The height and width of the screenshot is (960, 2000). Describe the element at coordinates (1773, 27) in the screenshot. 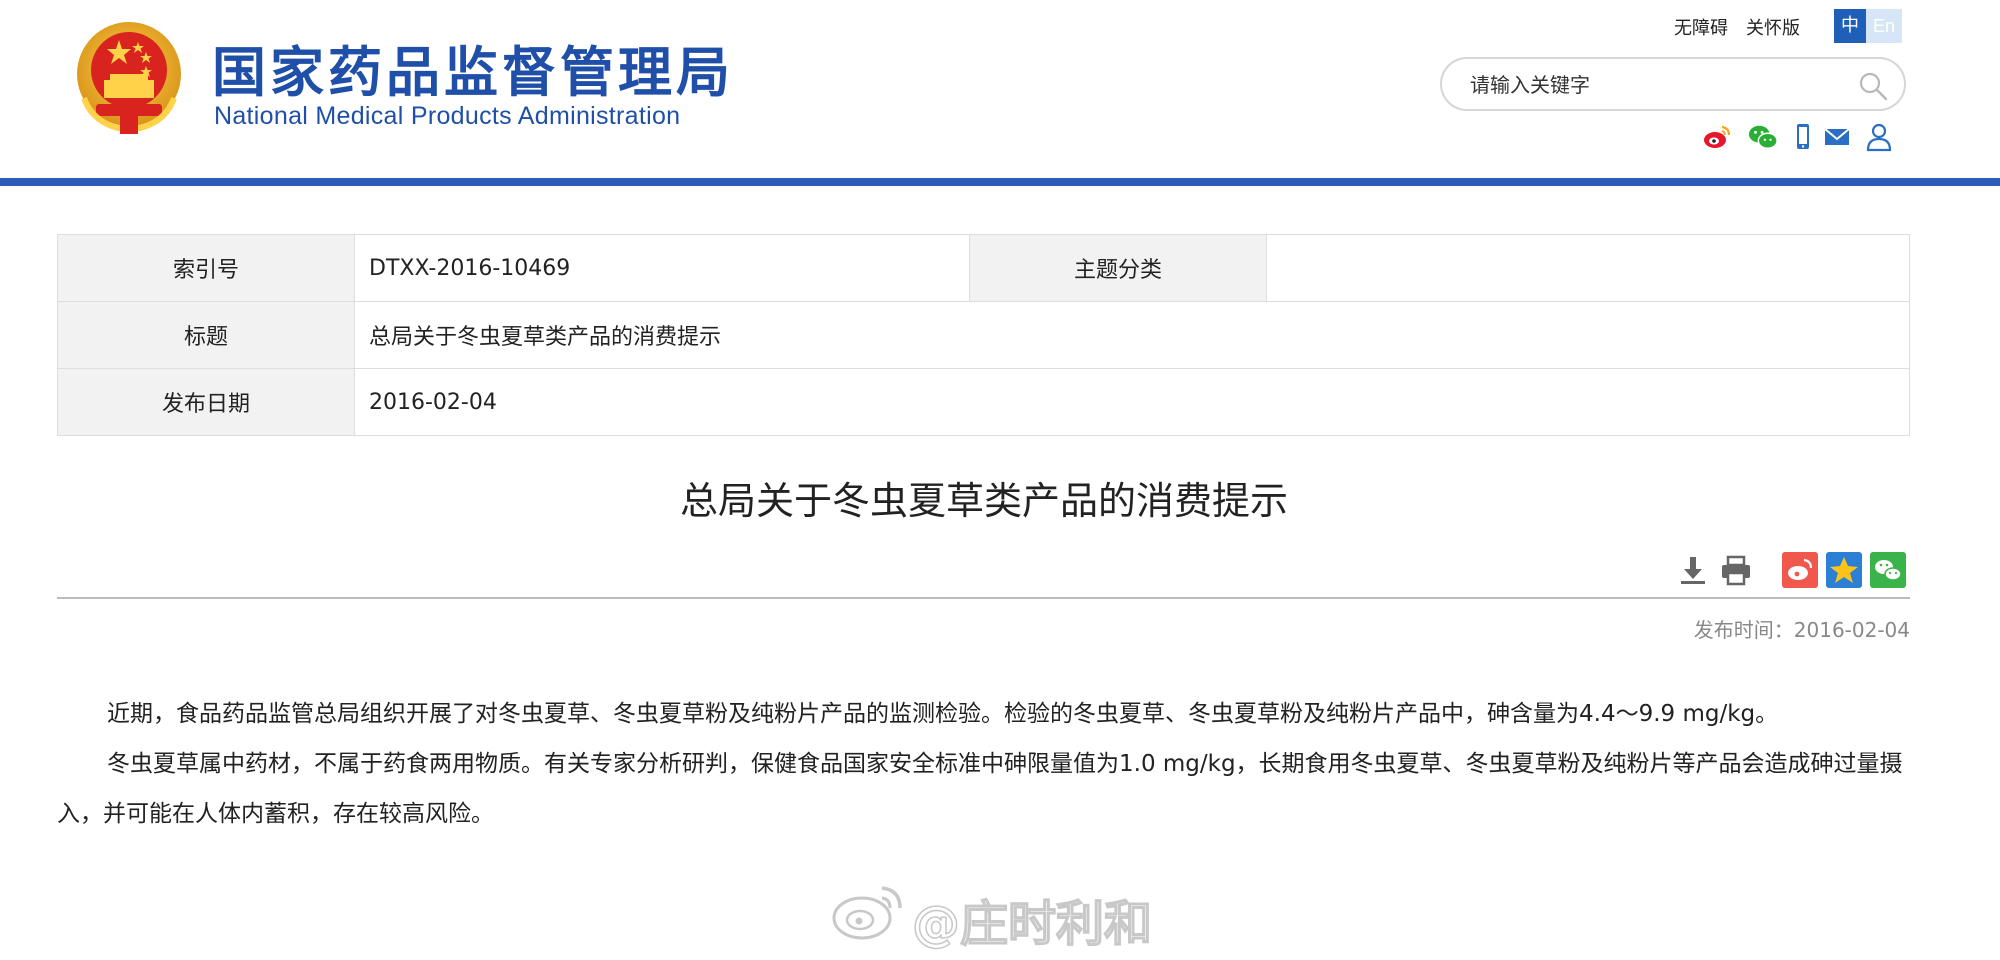

I see `care-mode-link: 关怀版` at that location.